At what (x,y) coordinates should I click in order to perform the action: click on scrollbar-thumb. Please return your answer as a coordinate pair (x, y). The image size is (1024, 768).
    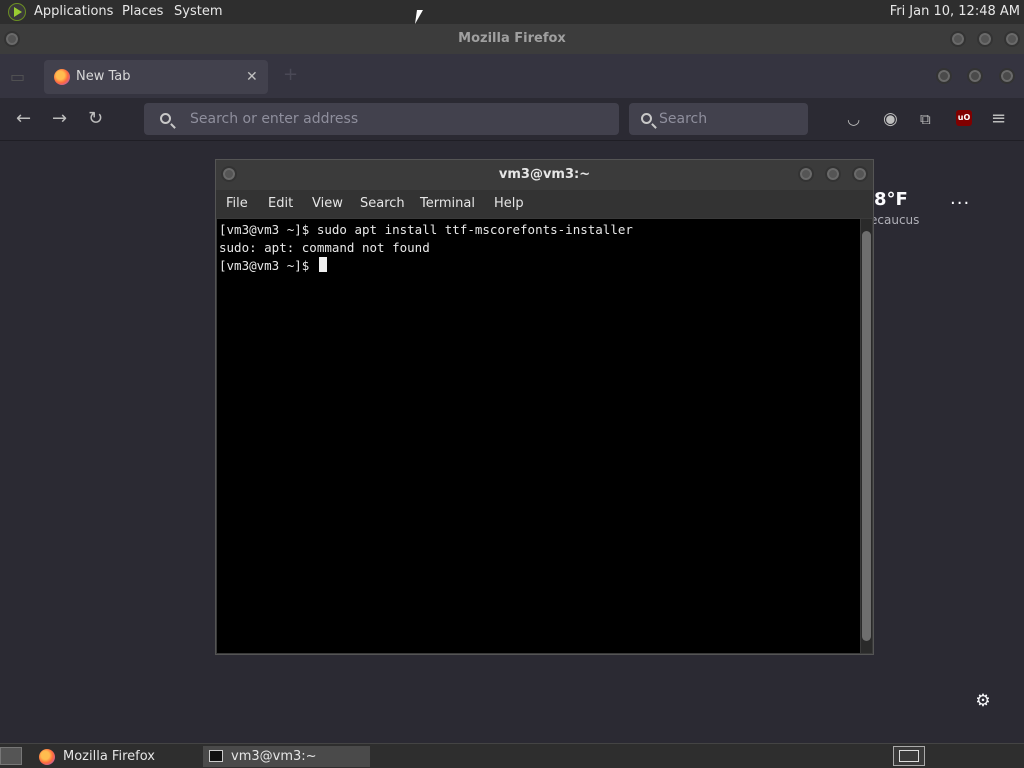
    Looking at the image, I should click on (866, 436).